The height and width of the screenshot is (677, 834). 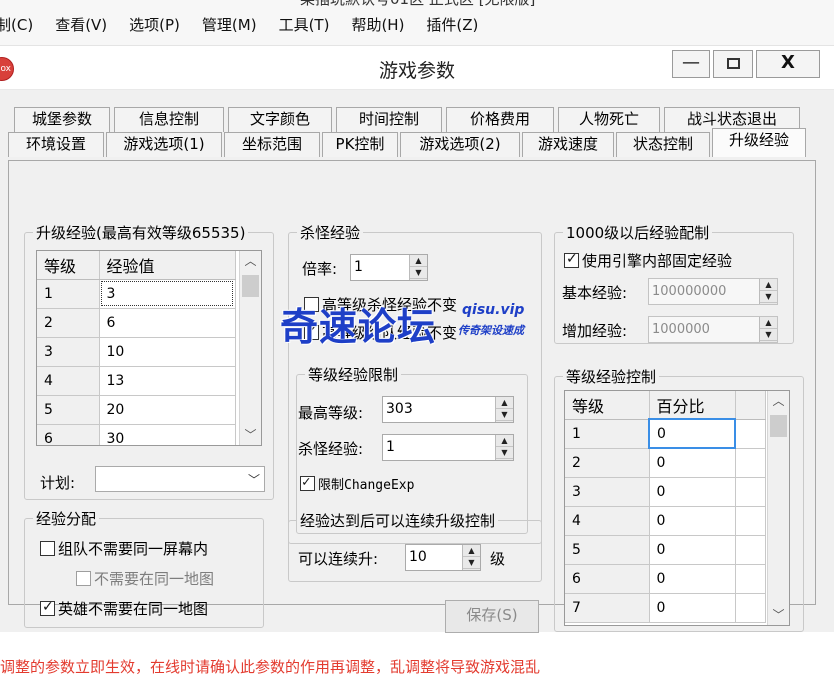 I want to click on row-exp: 10, so click(x=167, y=352).